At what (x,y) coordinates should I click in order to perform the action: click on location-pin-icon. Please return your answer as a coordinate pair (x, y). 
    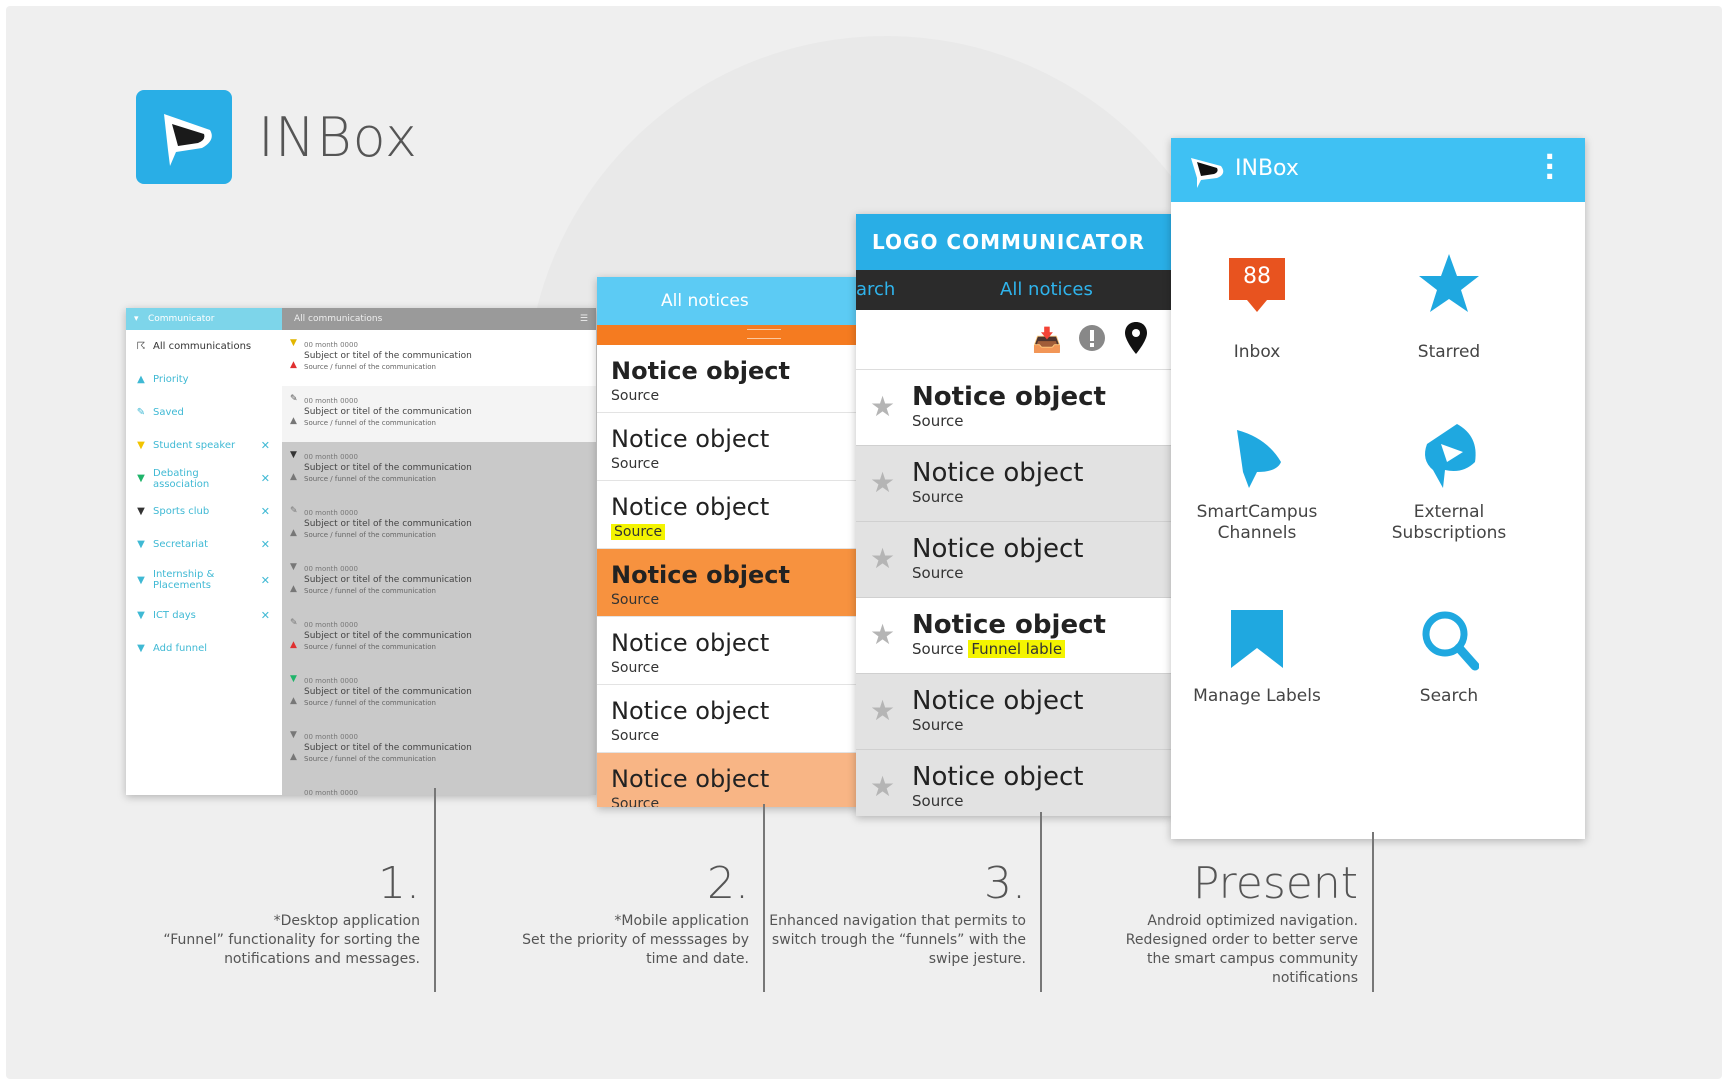
    Looking at the image, I should click on (1136, 341).